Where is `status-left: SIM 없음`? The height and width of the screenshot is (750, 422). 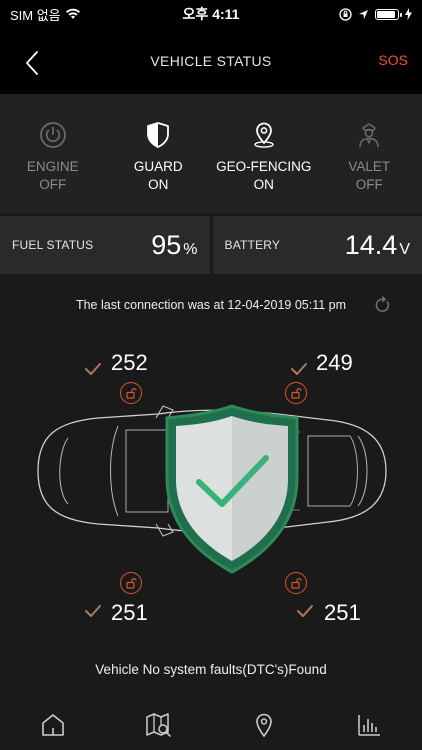
status-left: SIM 없음 is located at coordinates (80, 14).